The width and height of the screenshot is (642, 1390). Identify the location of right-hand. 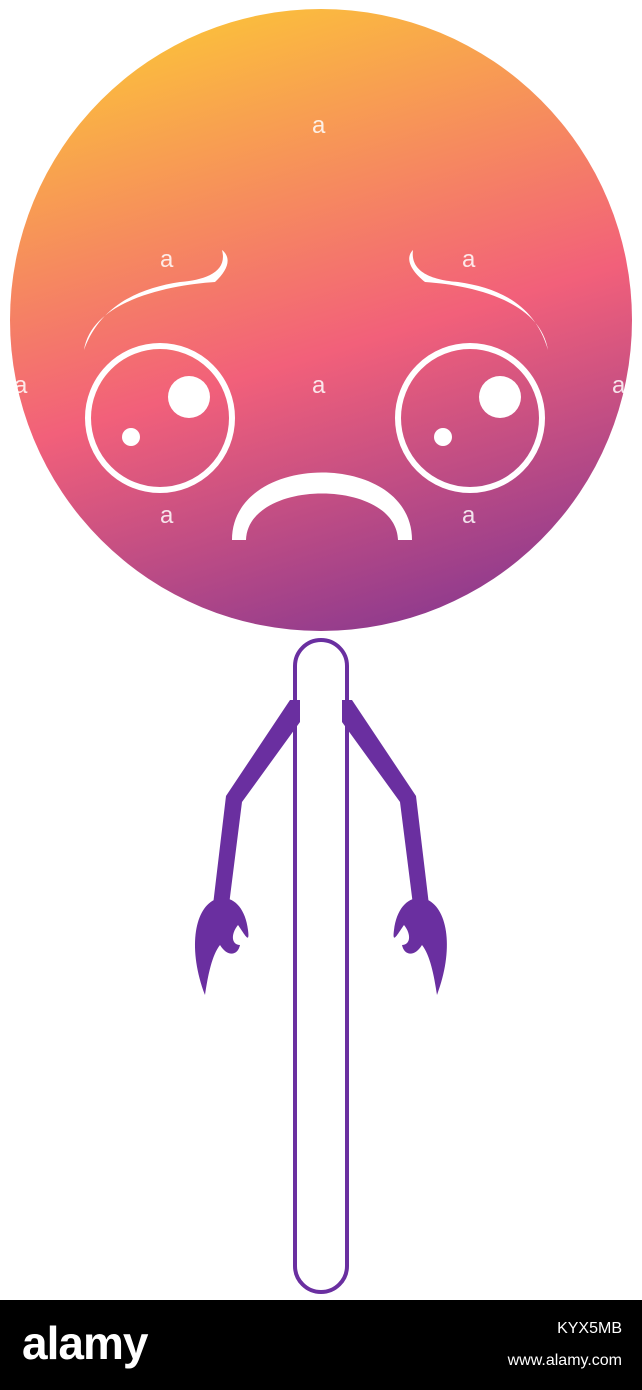
(420, 946).